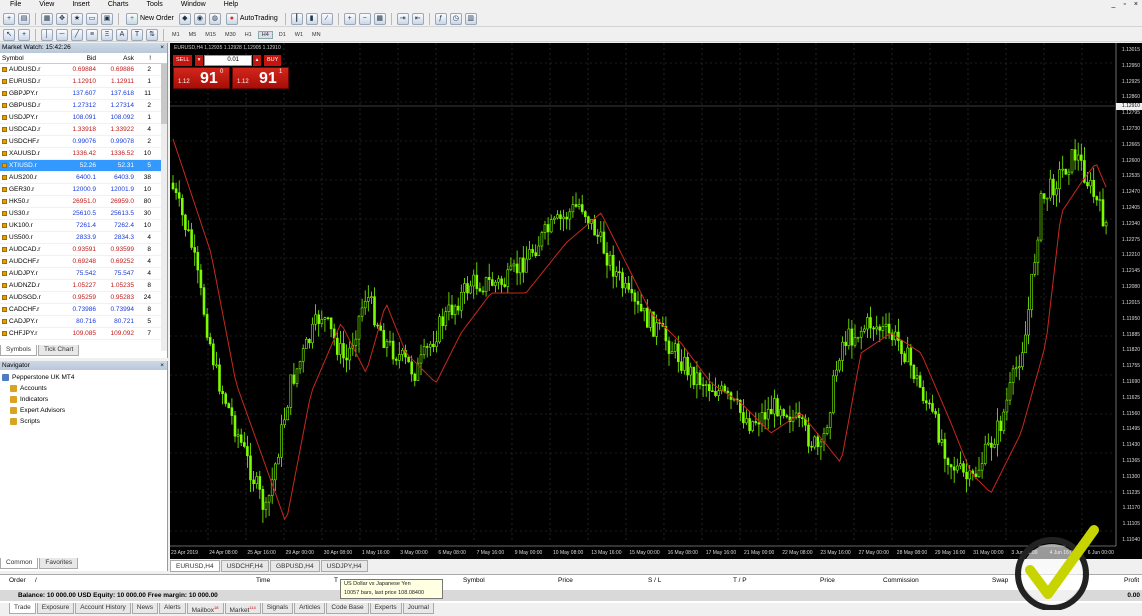  I want to click on market-watch-row: GBPJPY.r 137.607 137.618 11, so click(83, 94).